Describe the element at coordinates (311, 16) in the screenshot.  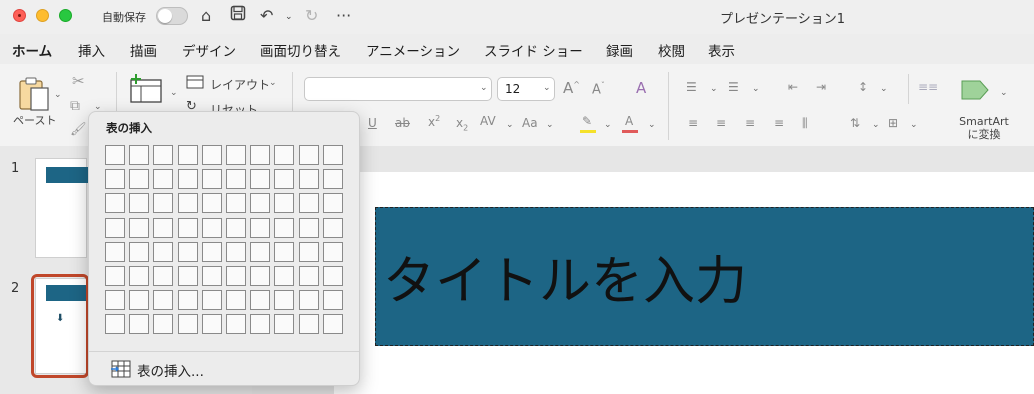
I see `redo-icon: ↻` at that location.